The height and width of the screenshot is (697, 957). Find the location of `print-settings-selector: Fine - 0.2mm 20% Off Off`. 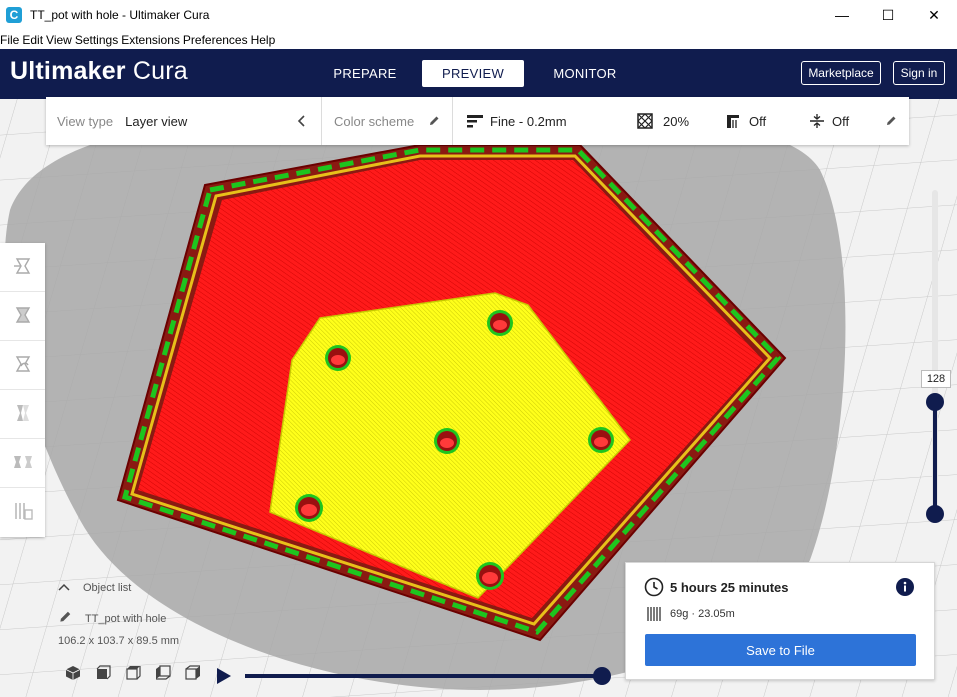

print-settings-selector: Fine - 0.2mm 20% Off Off is located at coordinates (681, 121).